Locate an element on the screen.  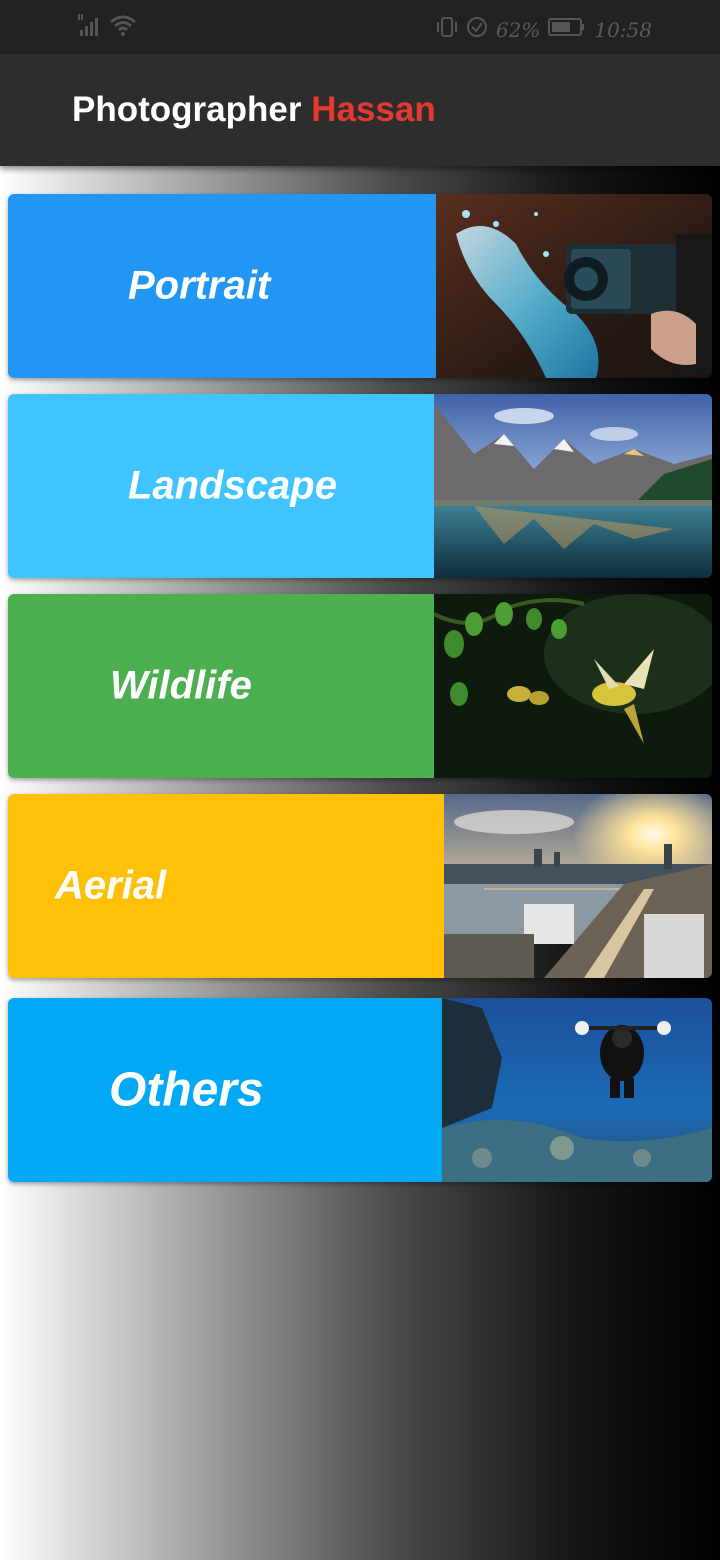
card-label: Landscape is located at coordinates (232, 485).